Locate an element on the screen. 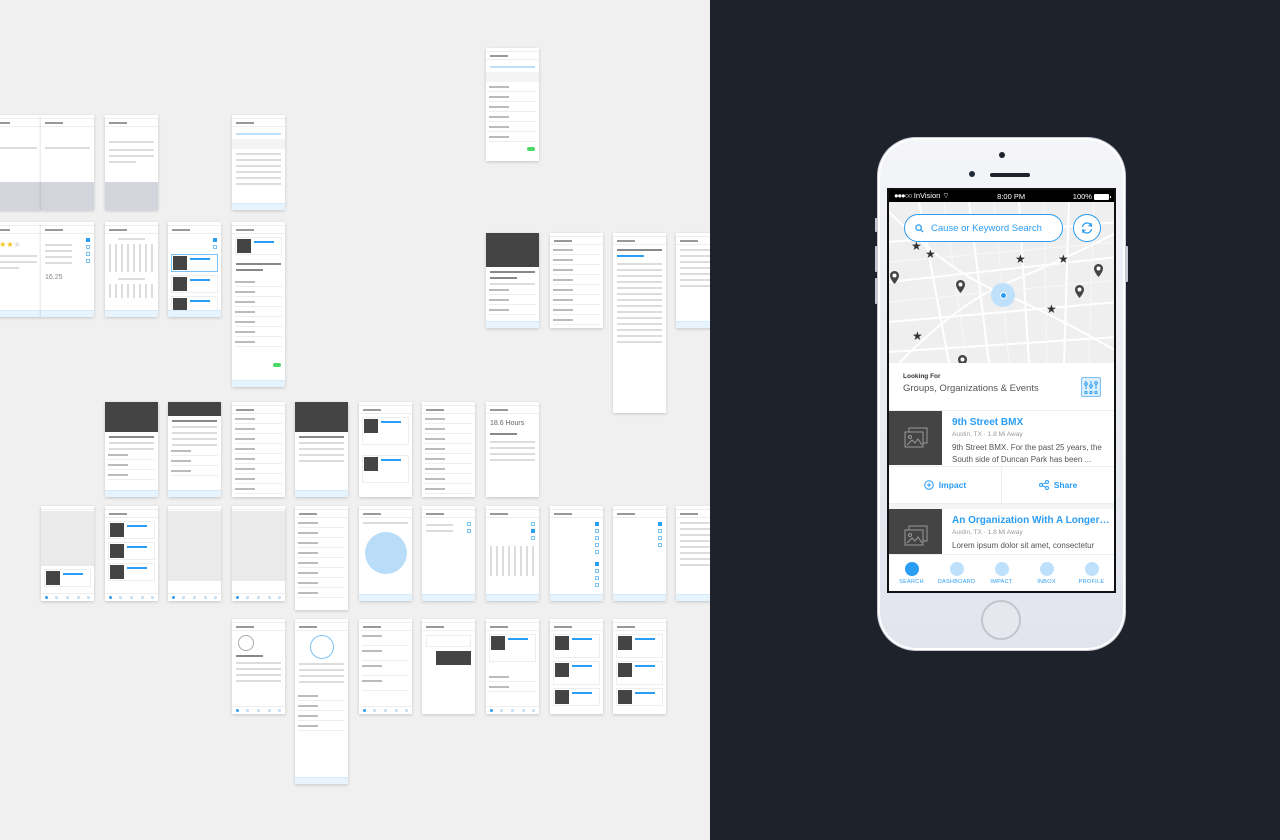  share-icon is located at coordinates (1043, 485).